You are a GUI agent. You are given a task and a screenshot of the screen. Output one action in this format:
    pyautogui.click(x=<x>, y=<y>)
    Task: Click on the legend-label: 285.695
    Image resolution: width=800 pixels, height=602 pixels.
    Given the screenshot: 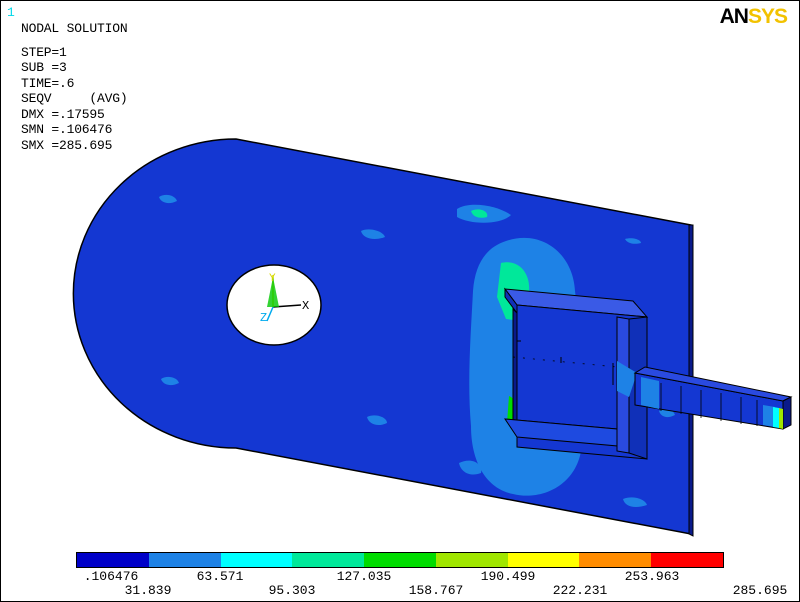 What is the action you would take?
    pyautogui.click(x=760, y=590)
    